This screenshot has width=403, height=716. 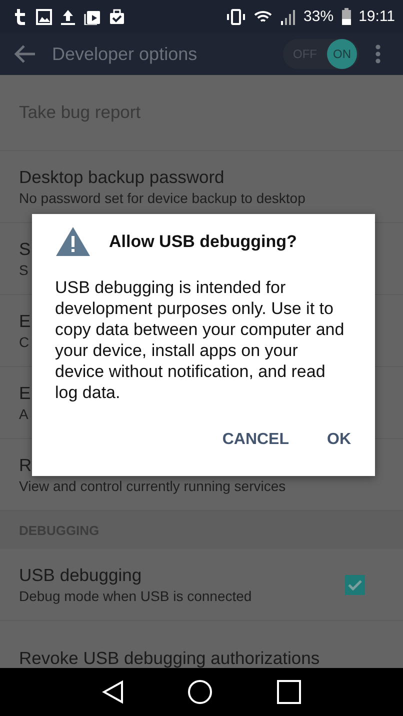 What do you see at coordinates (25, 465) in the screenshot?
I see `item-title: R` at bounding box center [25, 465].